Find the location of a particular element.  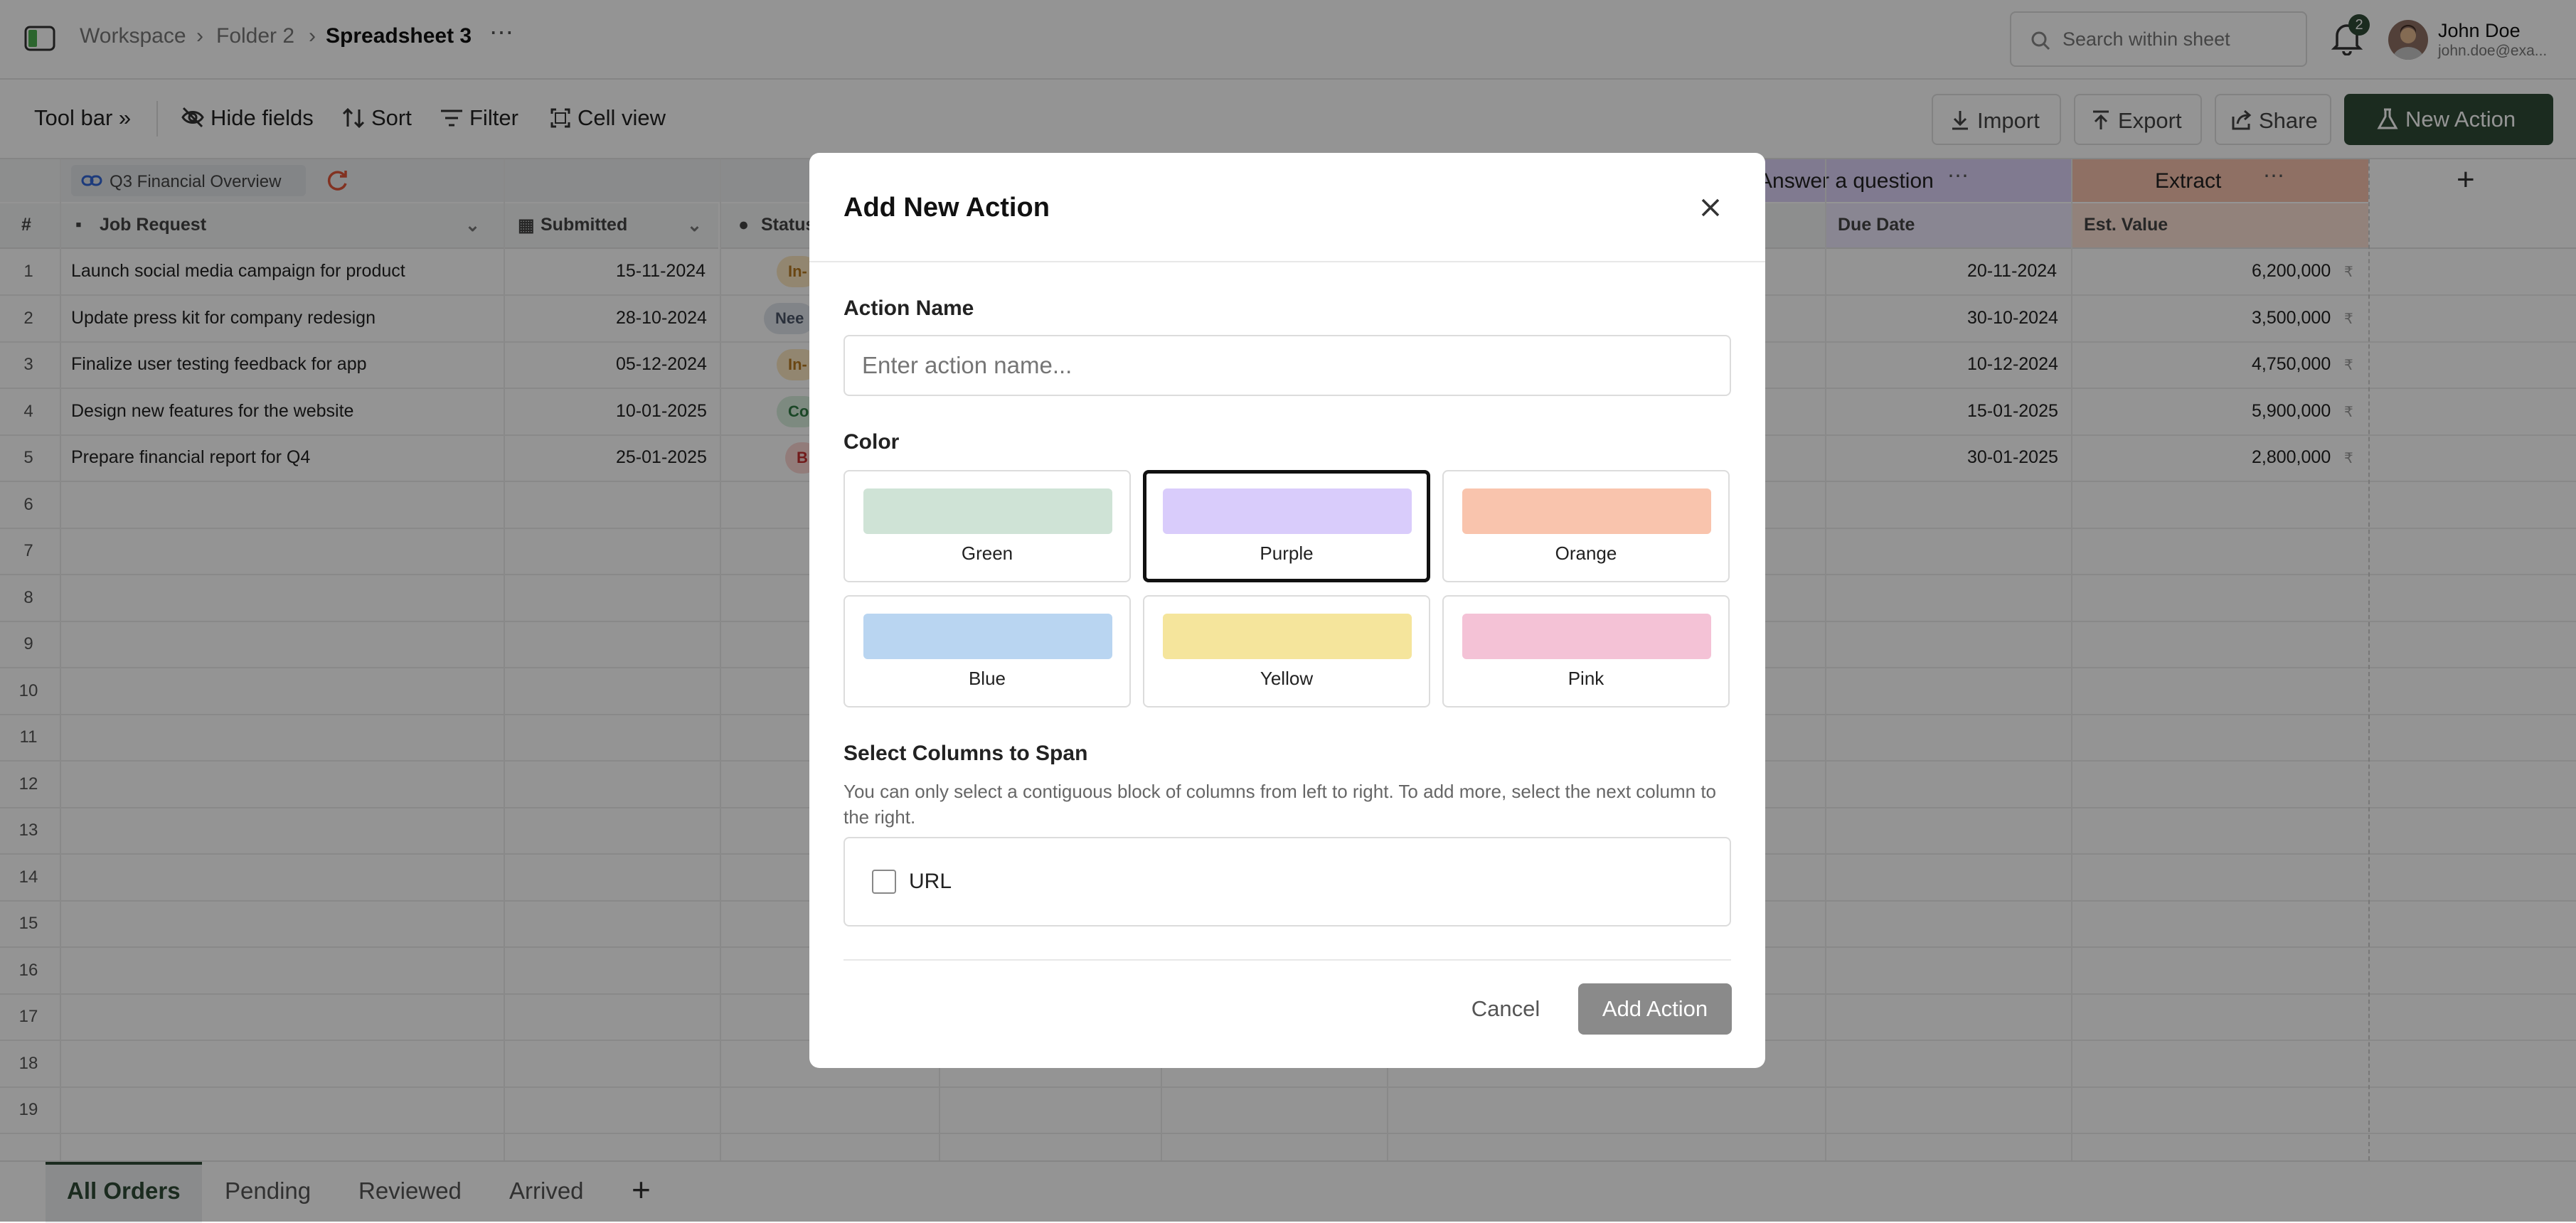

dialog-footer-divider is located at coordinates (1287, 960).